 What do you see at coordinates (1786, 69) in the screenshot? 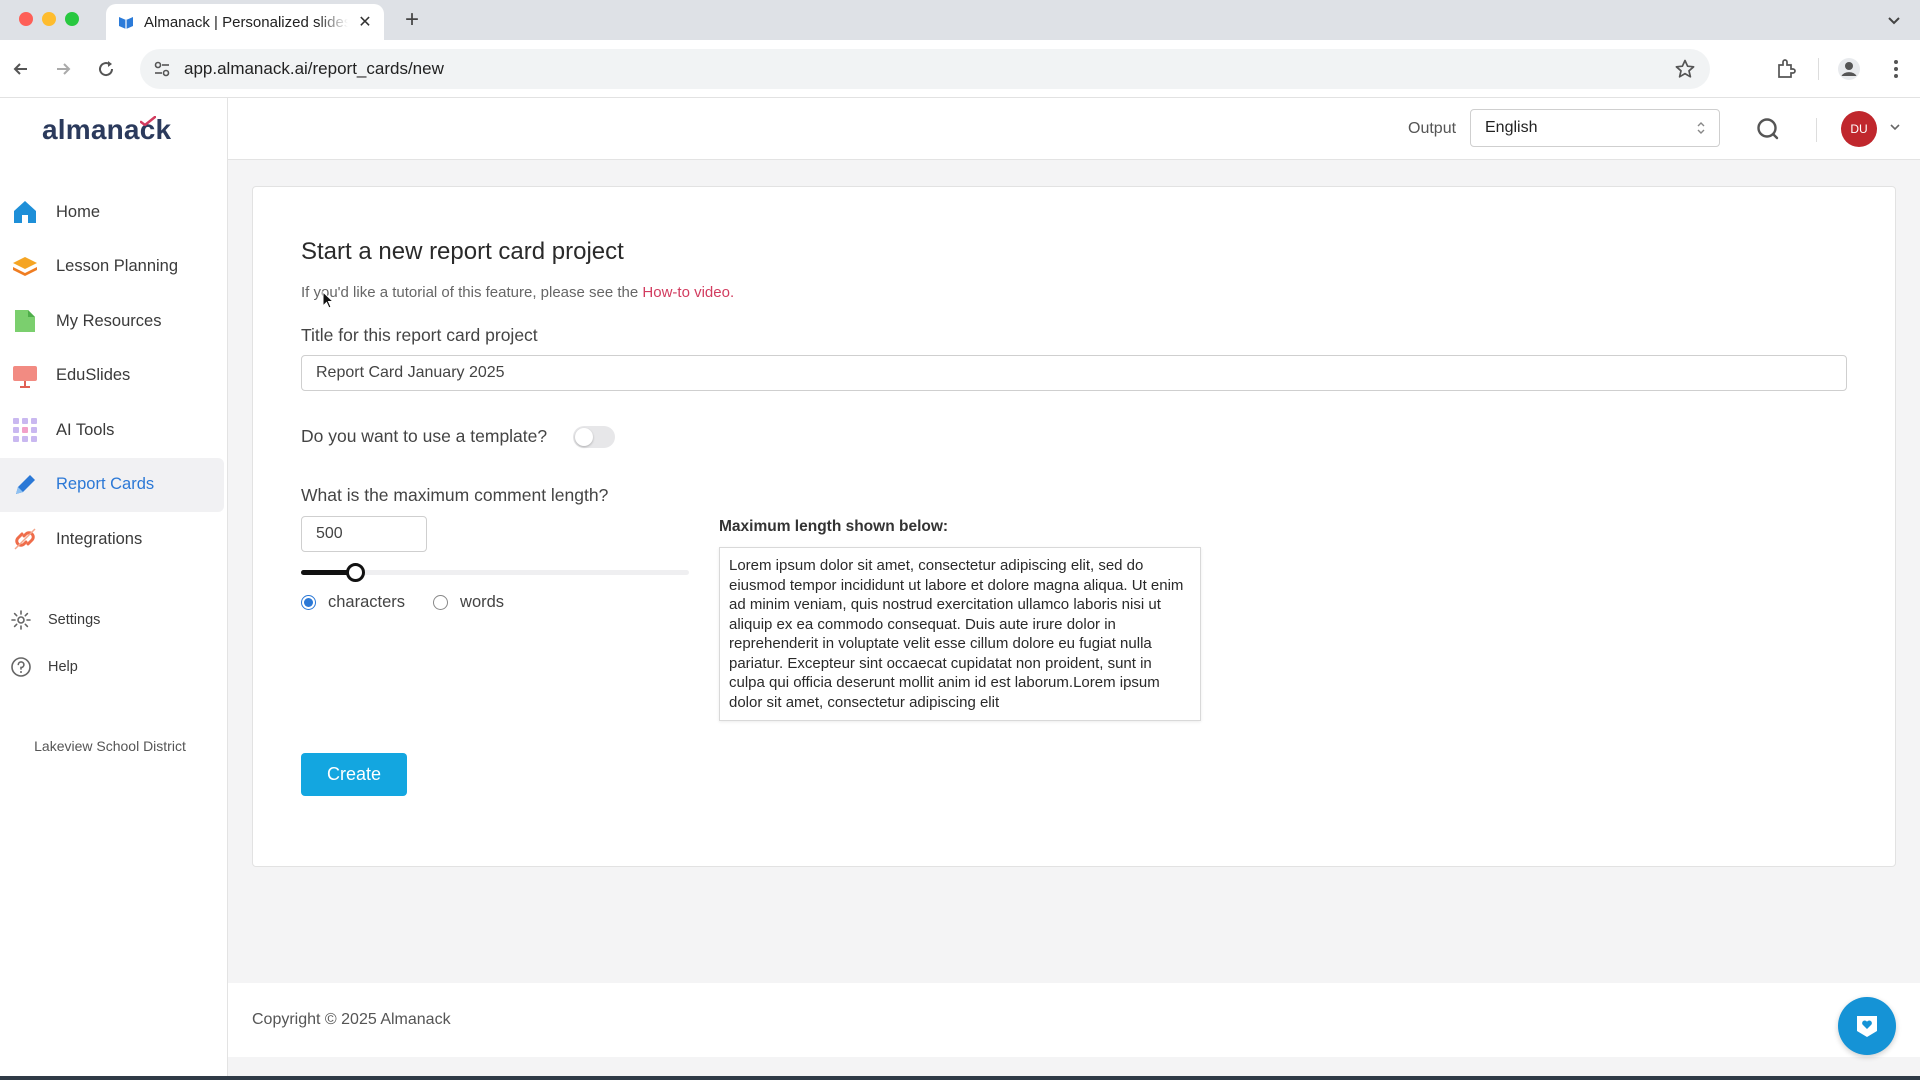
I see `extensions-puzzle-icon` at bounding box center [1786, 69].